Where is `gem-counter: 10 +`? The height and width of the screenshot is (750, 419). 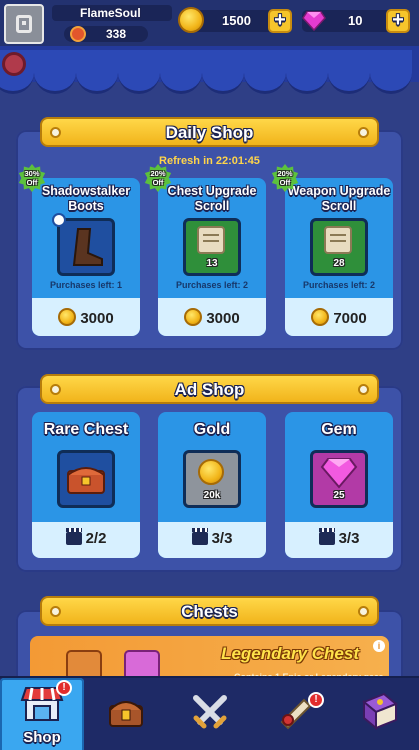 gem-counter: 10 + is located at coordinates (356, 21).